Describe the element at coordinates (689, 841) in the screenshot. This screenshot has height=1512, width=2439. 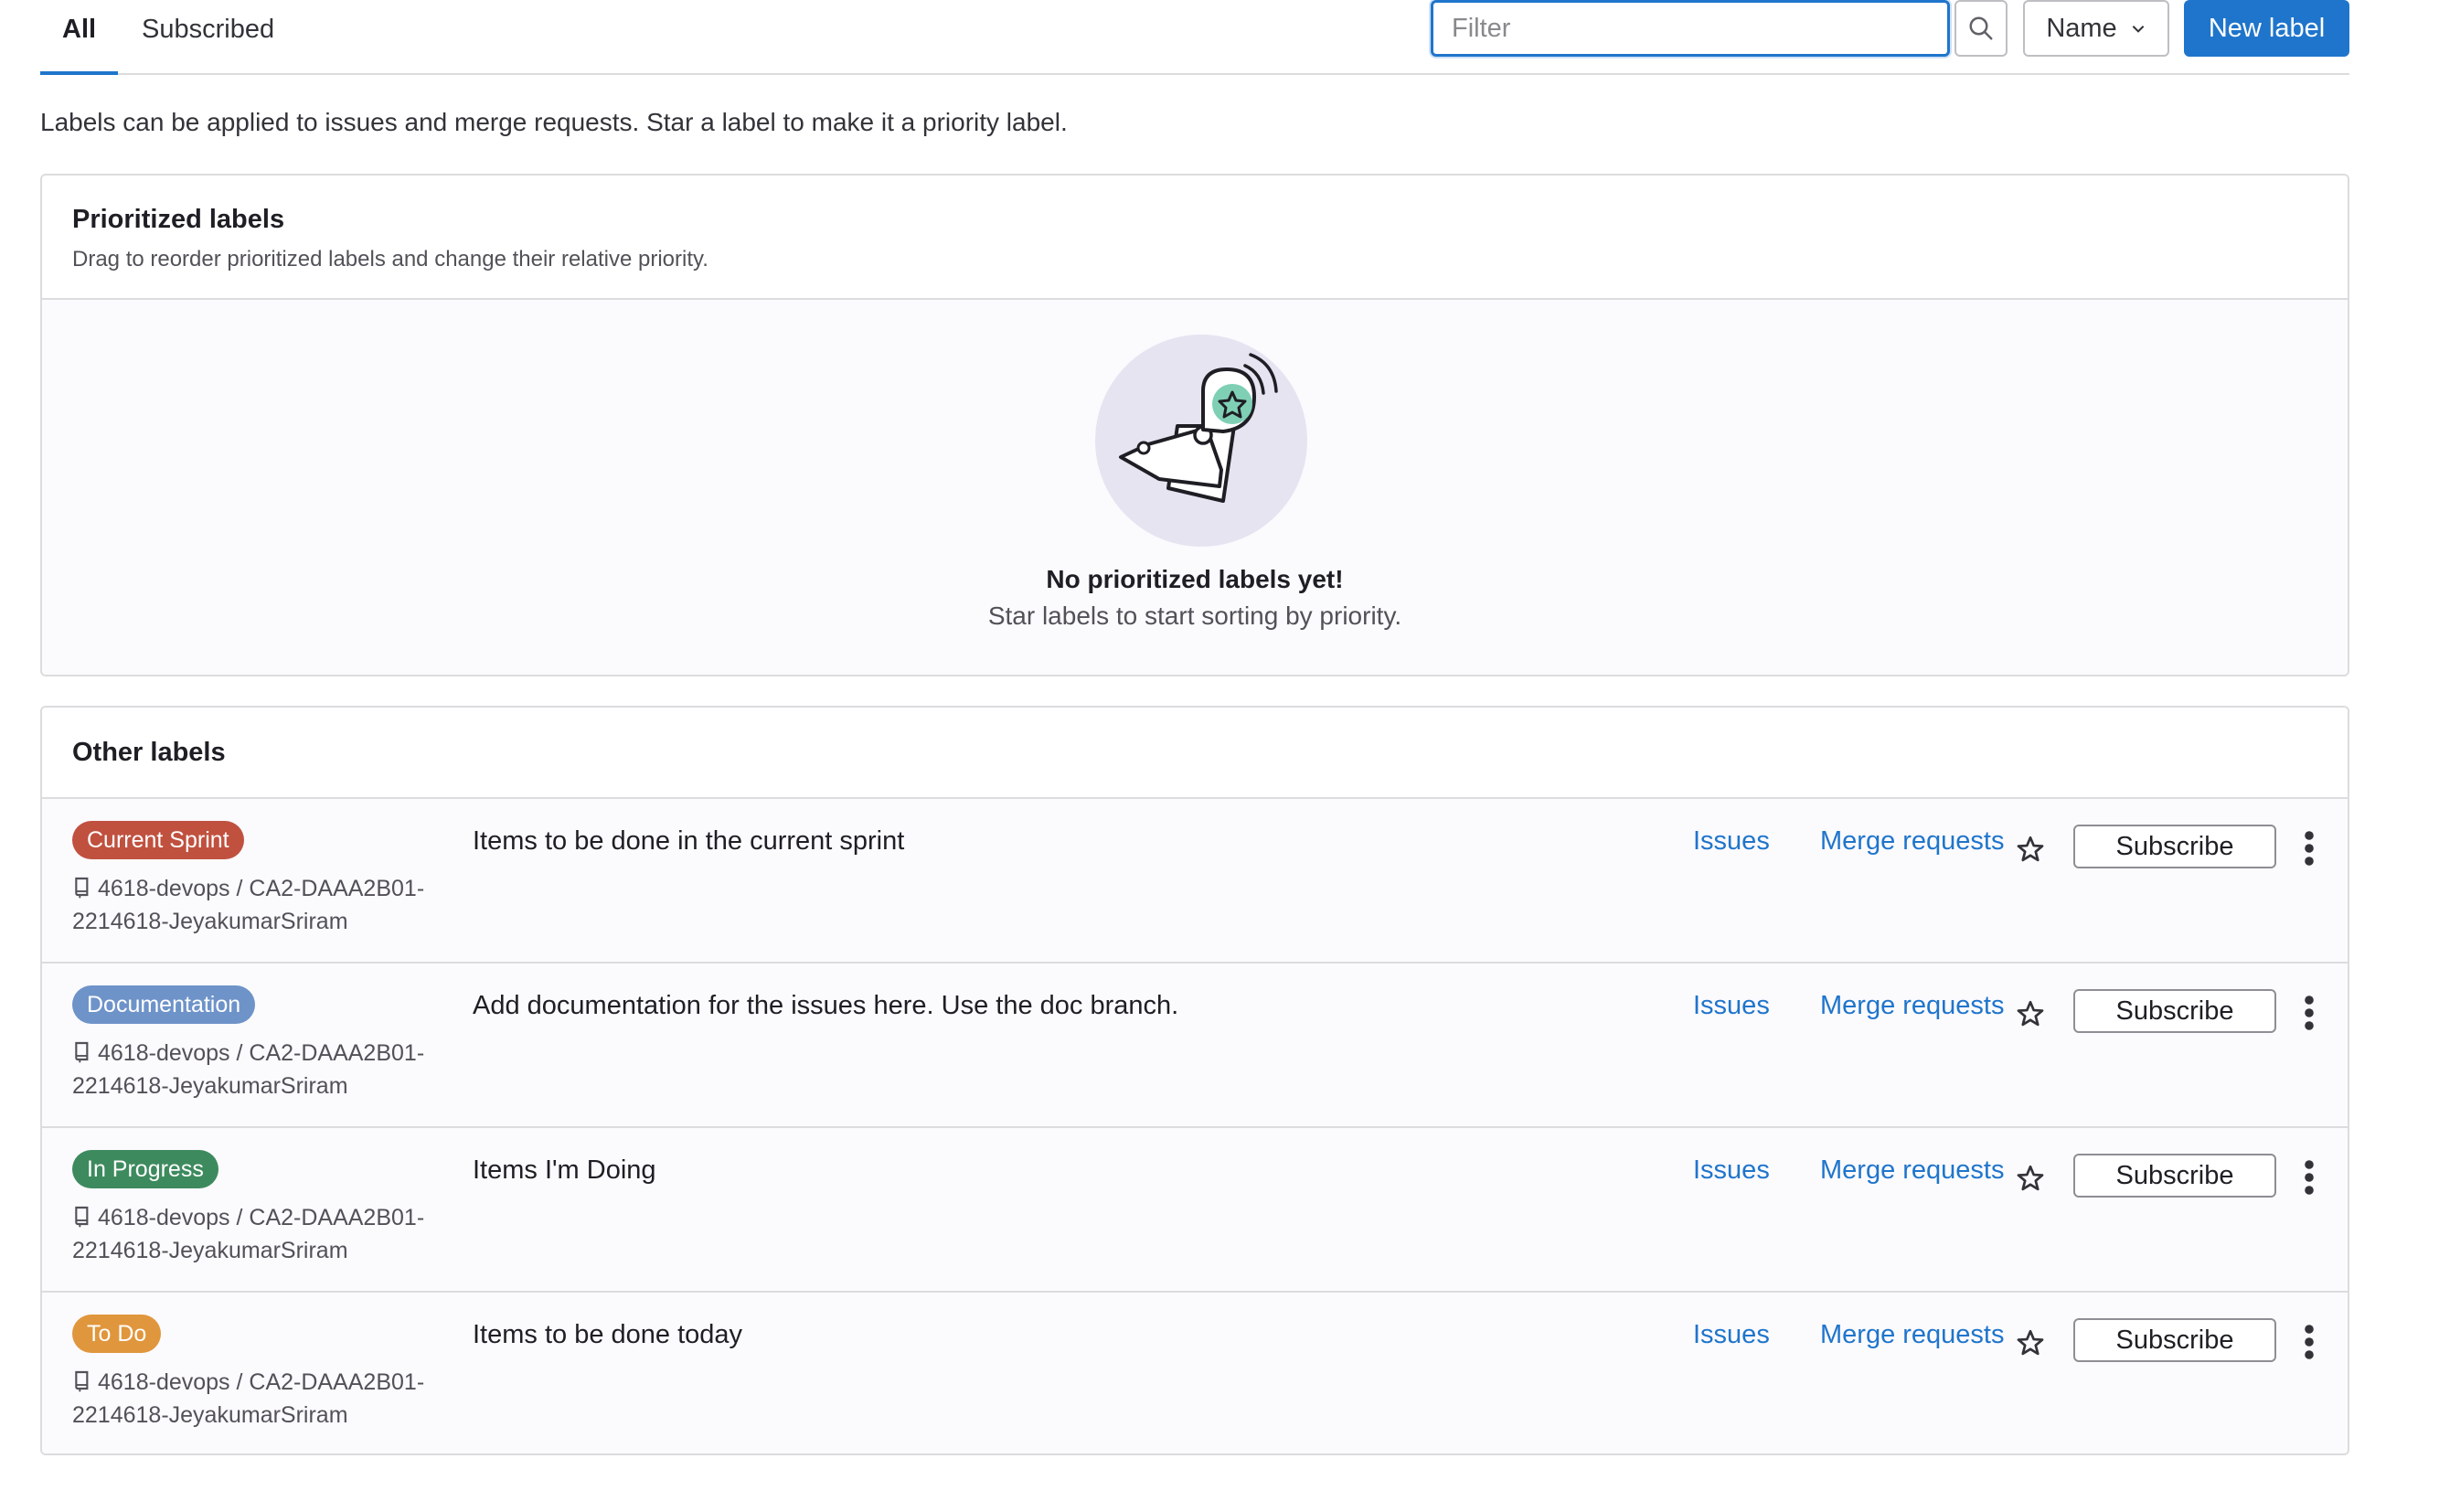
I see `label-description: Items to be done in the current sprint` at that location.